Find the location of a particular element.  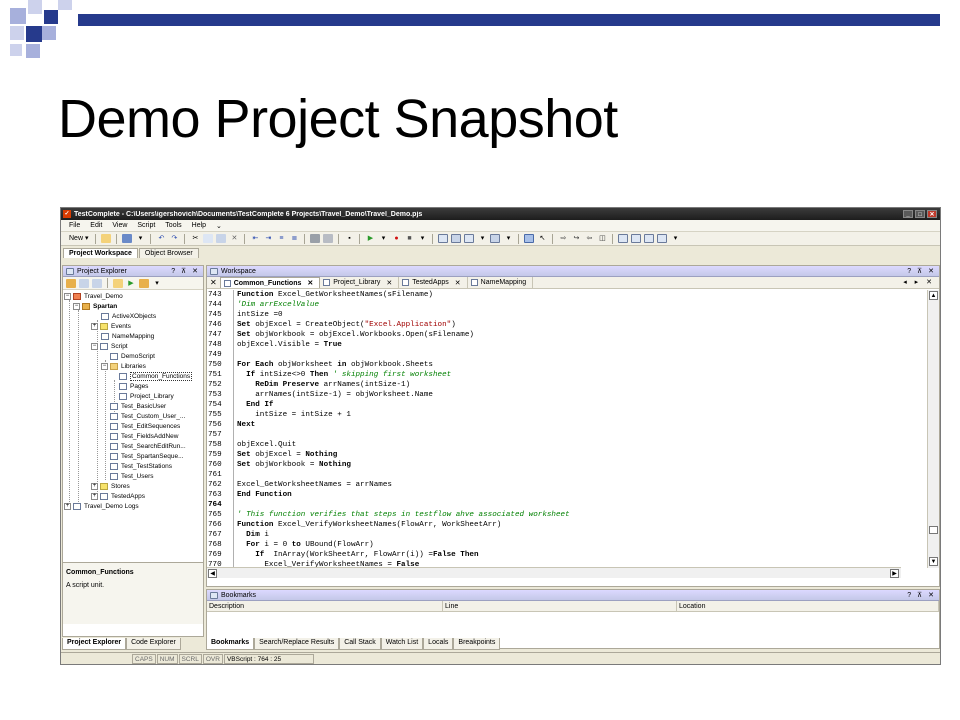

doc-tab-tested-apps: TestedApps ✕ is located at coordinates (433, 282).